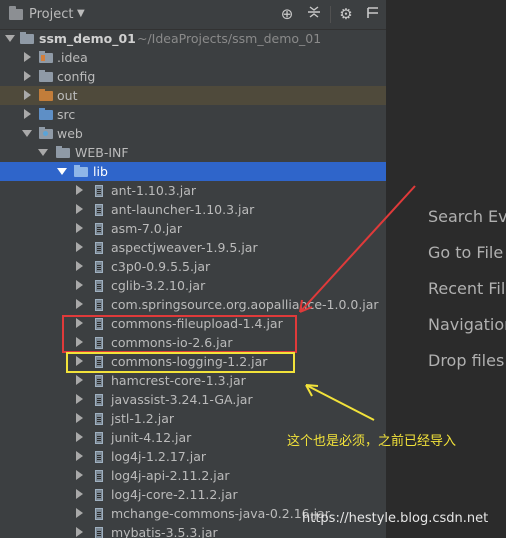 The height and width of the screenshot is (538, 506). What do you see at coordinates (340, 402) in the screenshot?
I see `yellow-arrow-line` at bounding box center [340, 402].